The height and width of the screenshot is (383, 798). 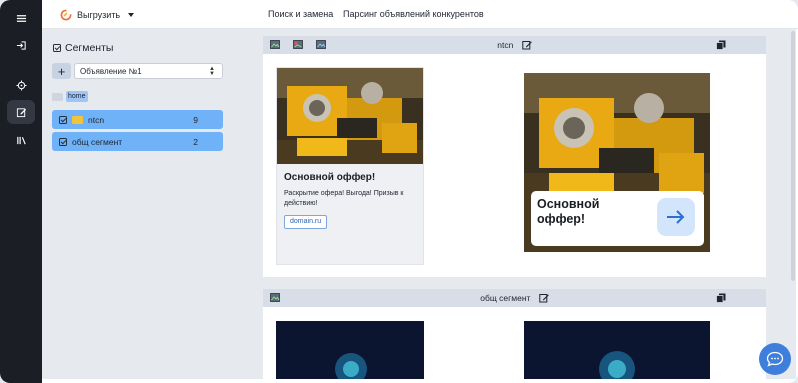 I want to click on upload-logo-icon, so click(x=66, y=15).